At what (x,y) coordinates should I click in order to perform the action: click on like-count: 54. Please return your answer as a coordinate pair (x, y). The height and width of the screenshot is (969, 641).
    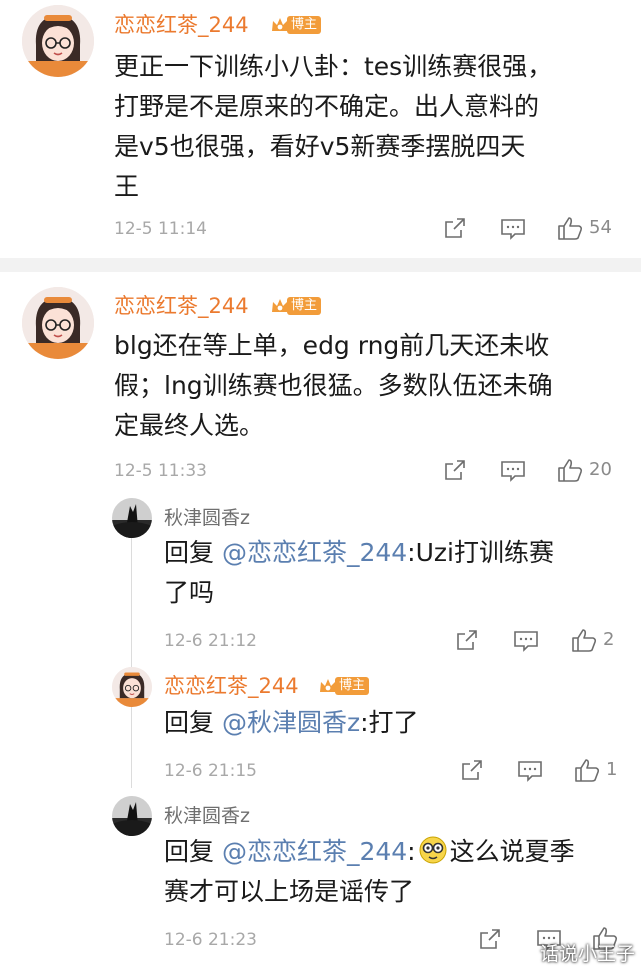
    Looking at the image, I should click on (600, 227).